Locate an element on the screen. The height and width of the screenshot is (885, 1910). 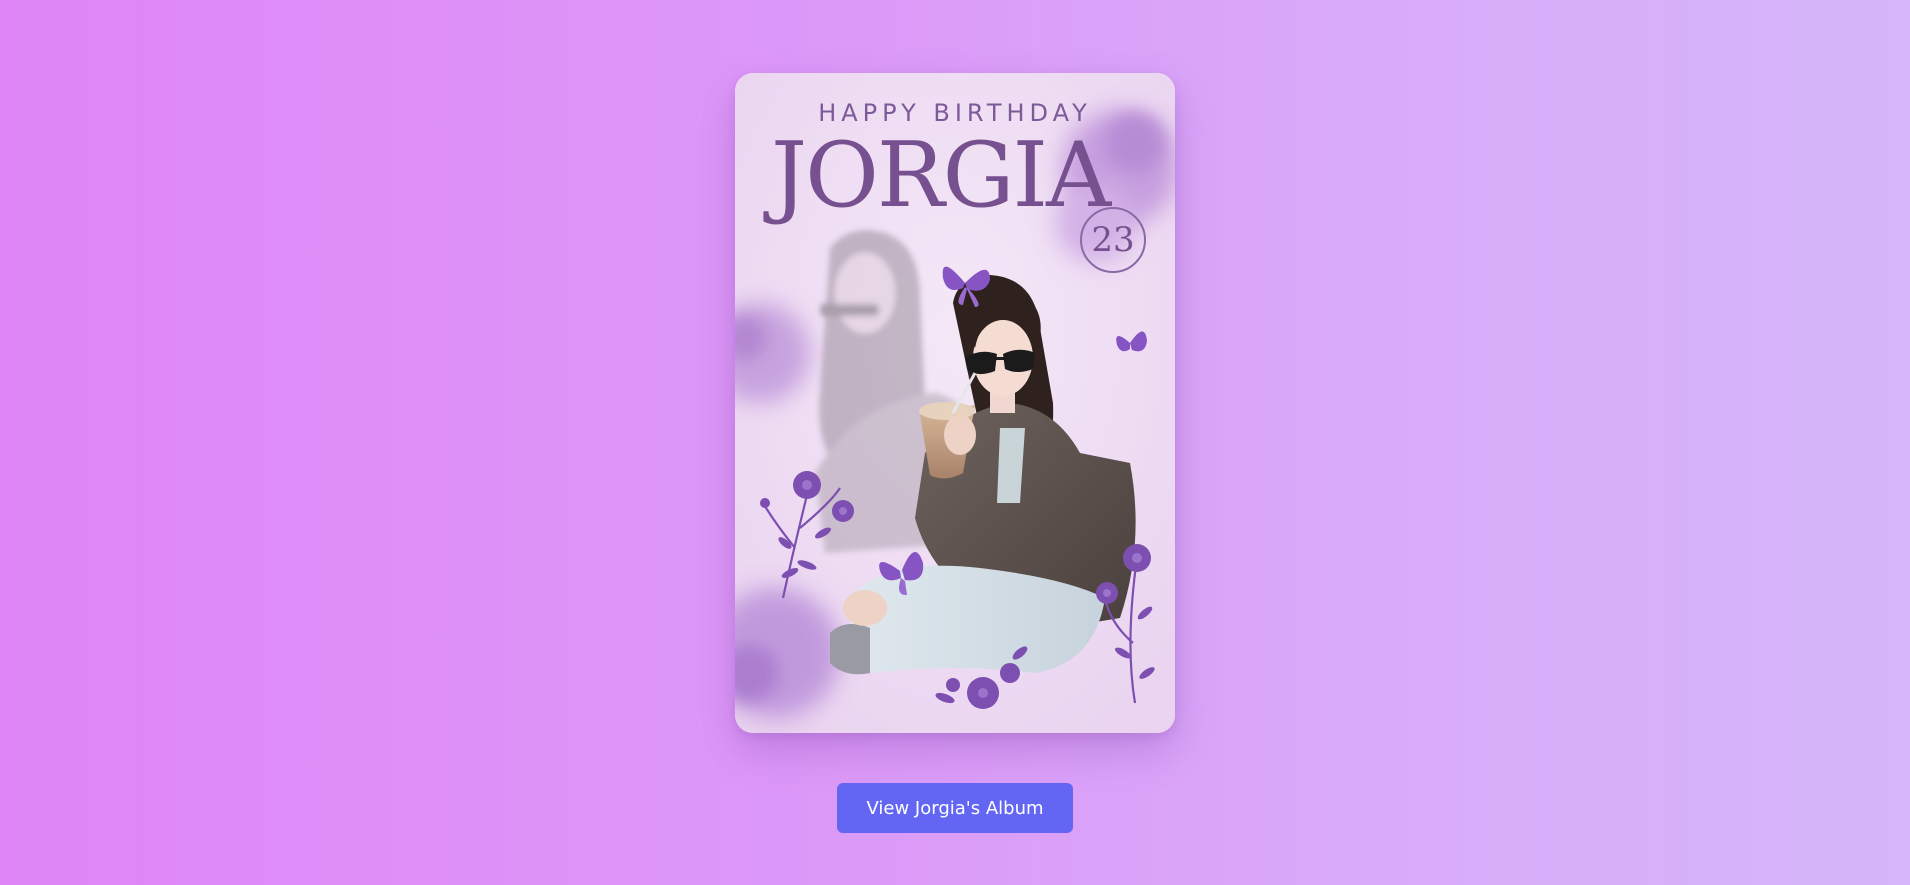
age-number: 23 is located at coordinates (1113, 240).